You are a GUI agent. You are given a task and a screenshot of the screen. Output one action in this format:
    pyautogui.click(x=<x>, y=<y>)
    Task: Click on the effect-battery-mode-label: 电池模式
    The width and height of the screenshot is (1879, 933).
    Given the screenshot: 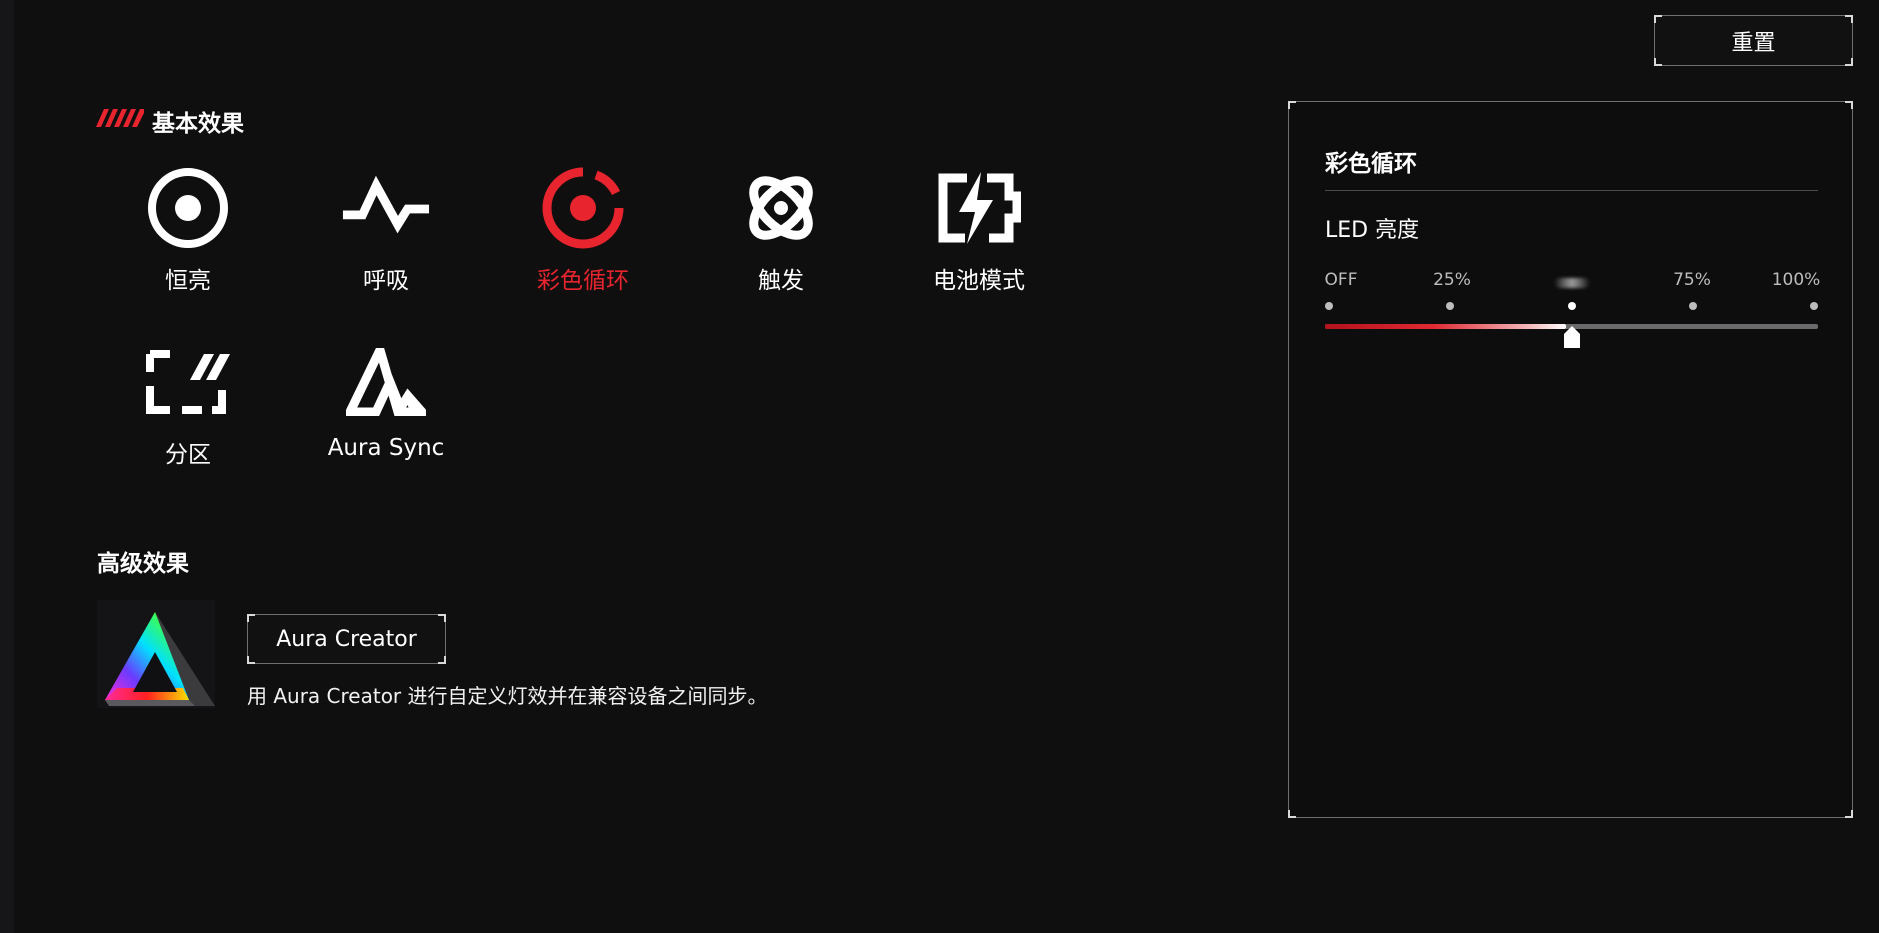 What is the action you would take?
    pyautogui.click(x=979, y=281)
    